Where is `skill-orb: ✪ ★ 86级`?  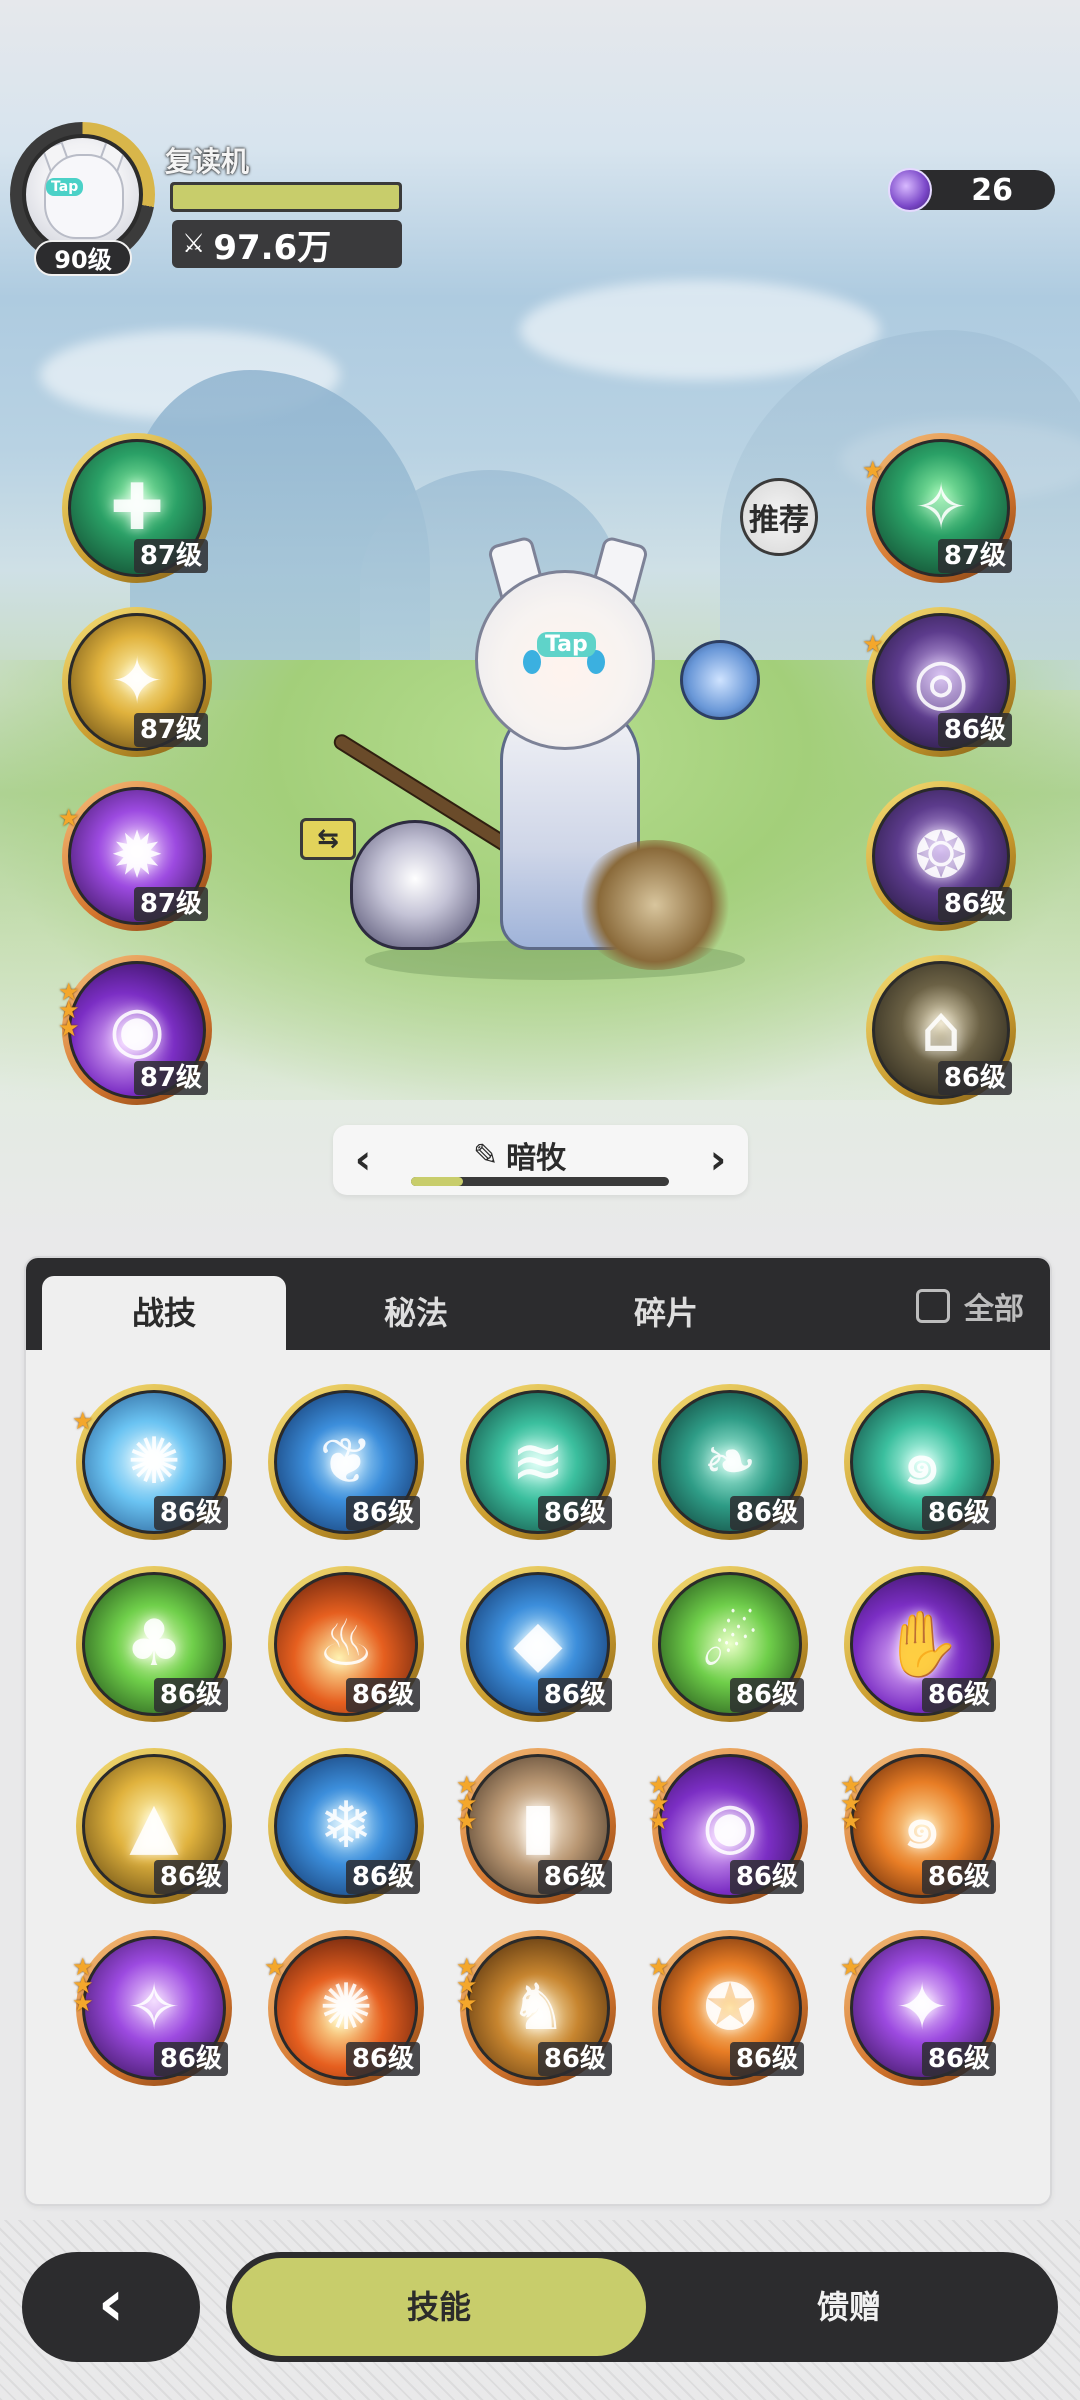
skill-orb: ✪ ★ 86级 is located at coordinates (728, 2008).